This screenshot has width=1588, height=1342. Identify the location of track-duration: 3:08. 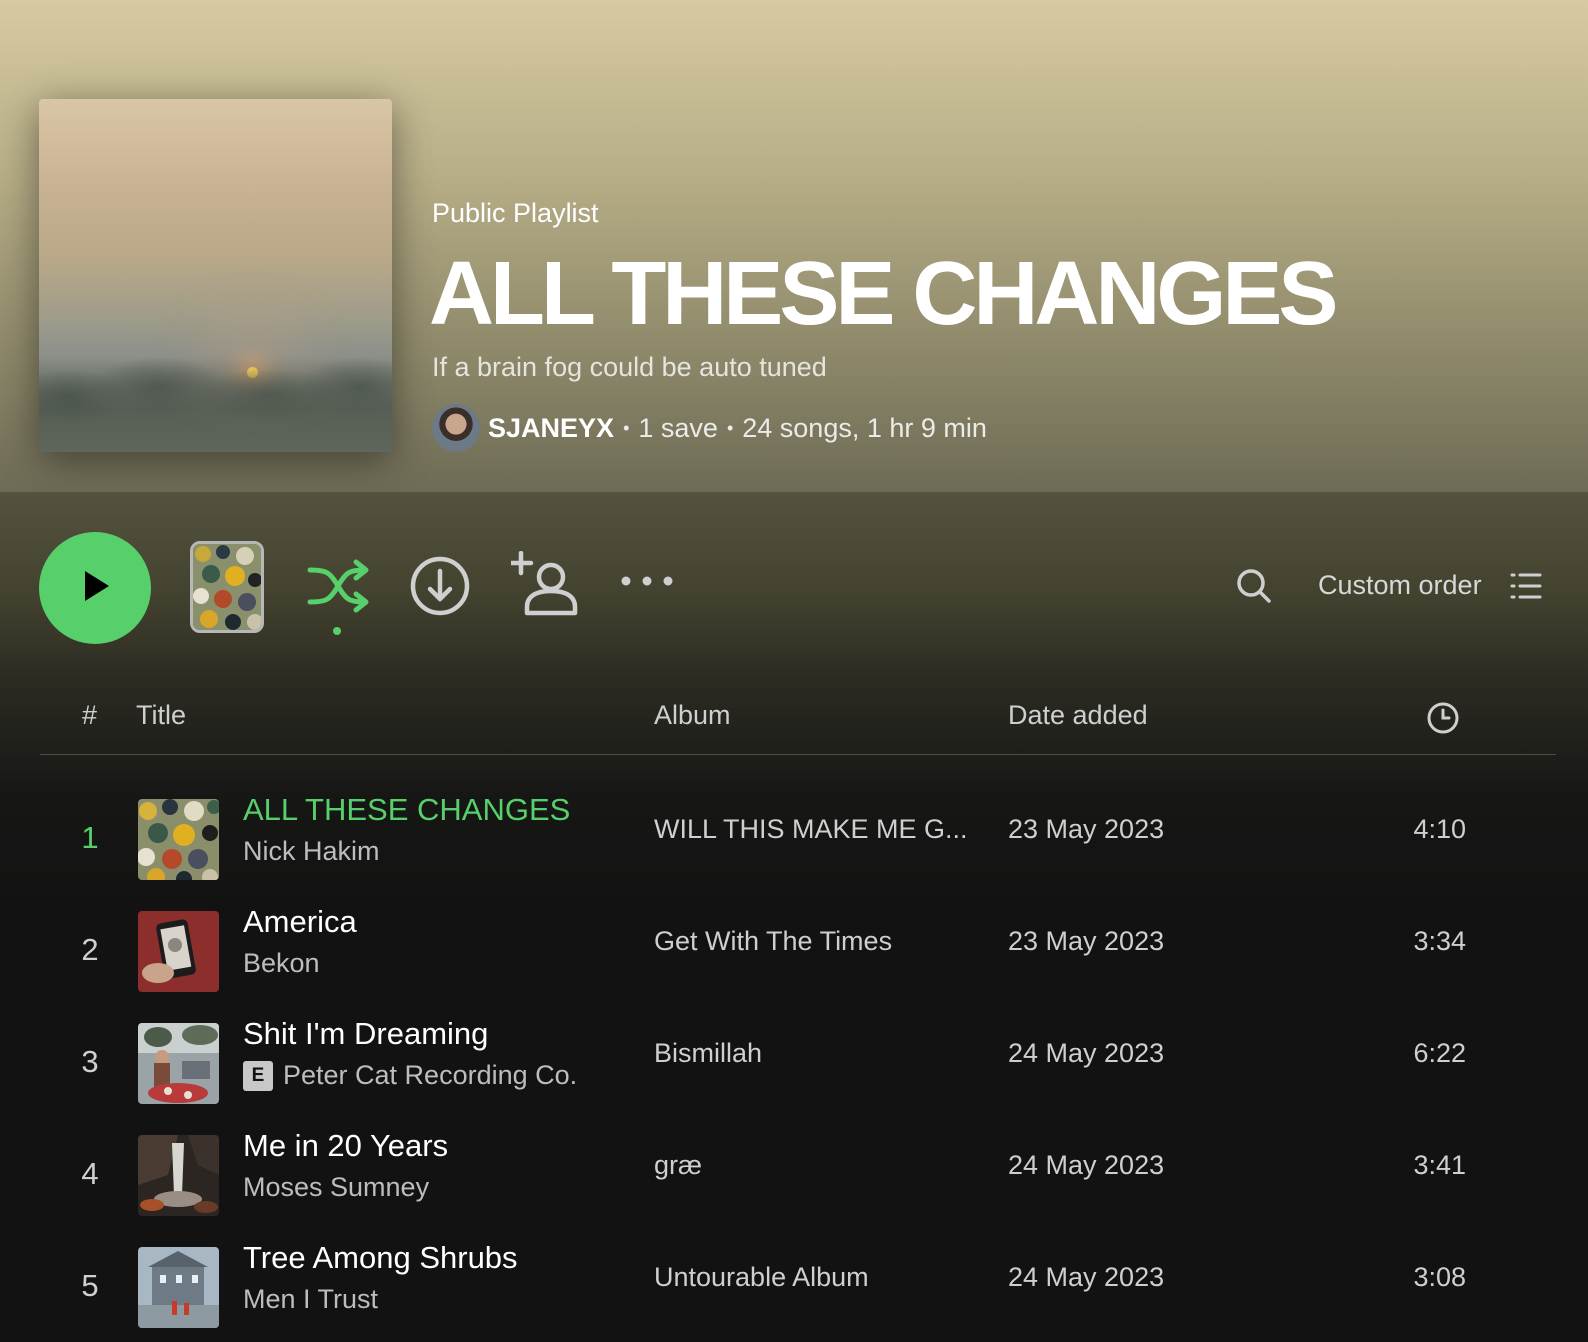
(1439, 1277).